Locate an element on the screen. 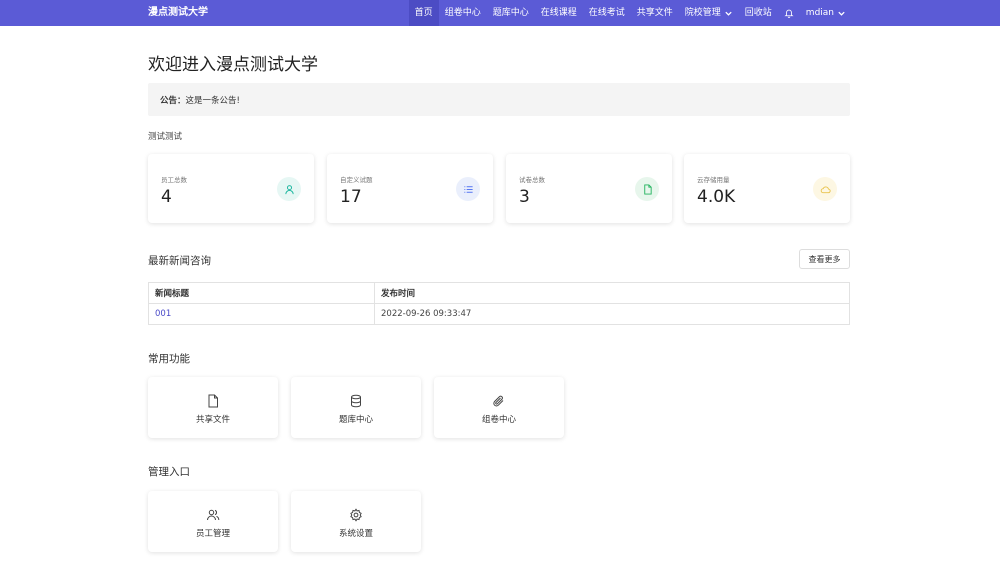 This screenshot has width=1000, height=564. nav-item-online-exam: 在线考试 is located at coordinates (607, 13).